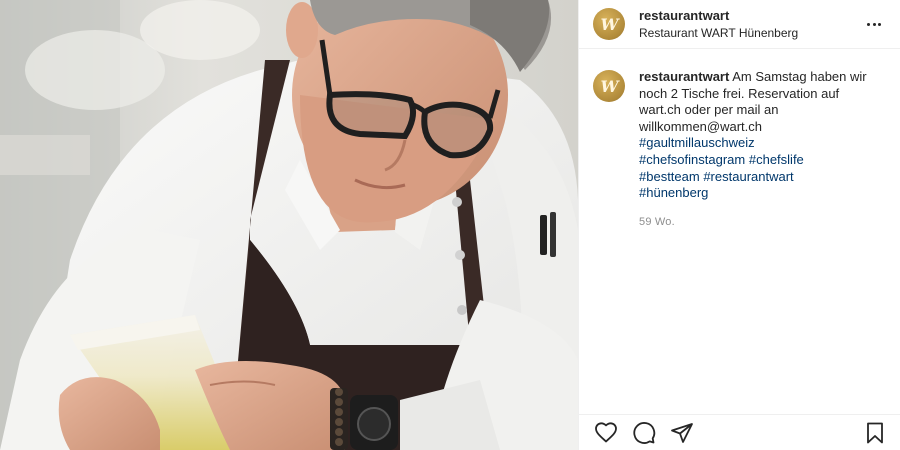  What do you see at coordinates (762, 222) in the screenshot?
I see `post-timestamp: 59 Wo.` at bounding box center [762, 222].